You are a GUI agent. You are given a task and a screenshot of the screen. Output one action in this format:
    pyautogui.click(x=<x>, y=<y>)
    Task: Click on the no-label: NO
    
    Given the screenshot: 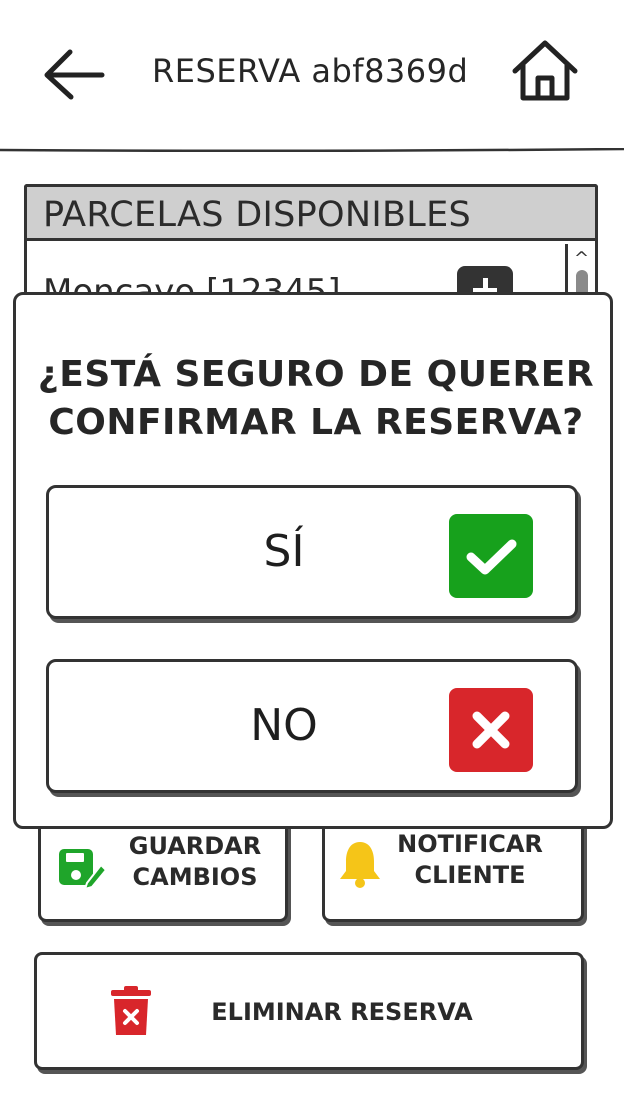 What is the action you would take?
    pyautogui.click(x=284, y=725)
    